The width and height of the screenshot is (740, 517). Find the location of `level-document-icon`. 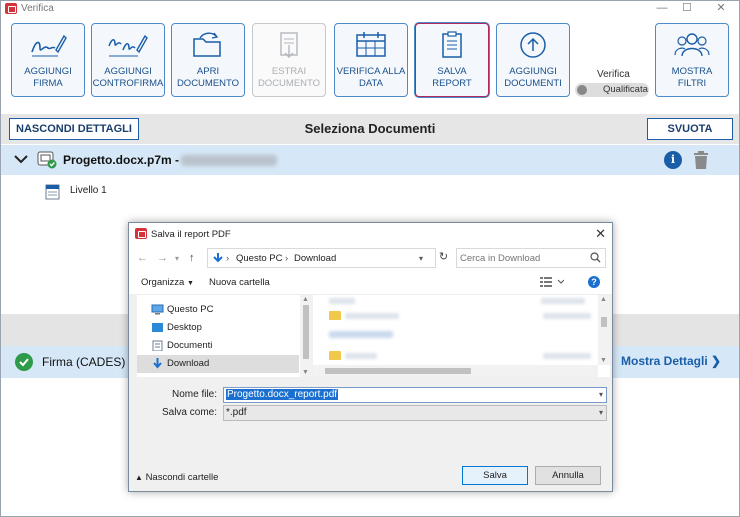

level-document-icon is located at coordinates (52, 192).